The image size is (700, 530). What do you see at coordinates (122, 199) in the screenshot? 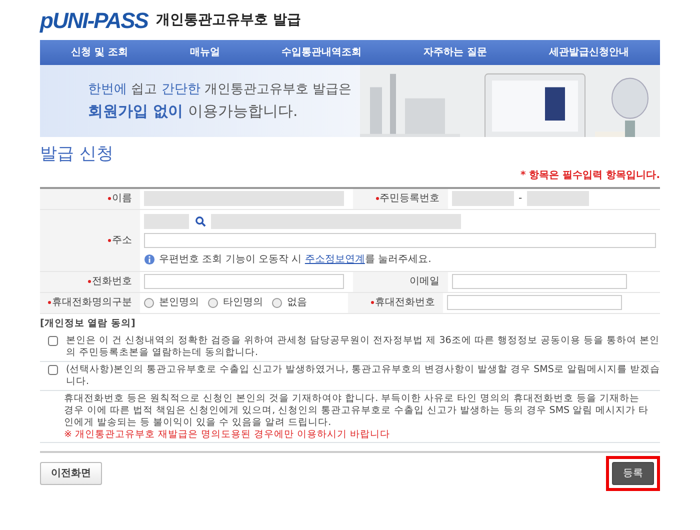
I see `field-label: 이름` at bounding box center [122, 199].